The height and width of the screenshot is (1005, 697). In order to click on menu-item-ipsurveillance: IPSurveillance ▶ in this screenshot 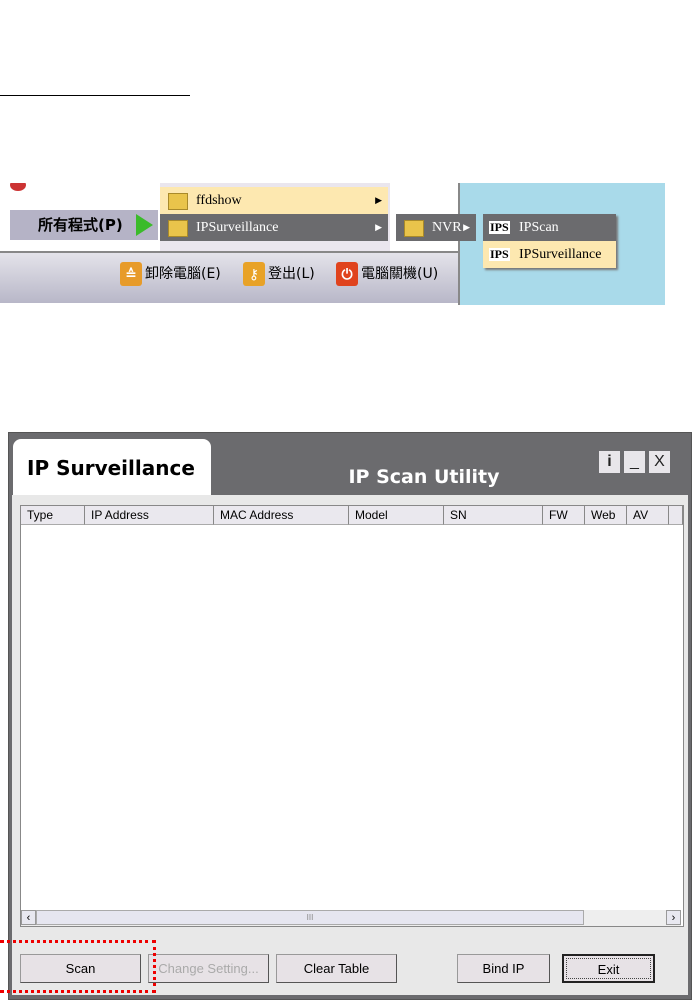, I will do `click(274, 227)`.